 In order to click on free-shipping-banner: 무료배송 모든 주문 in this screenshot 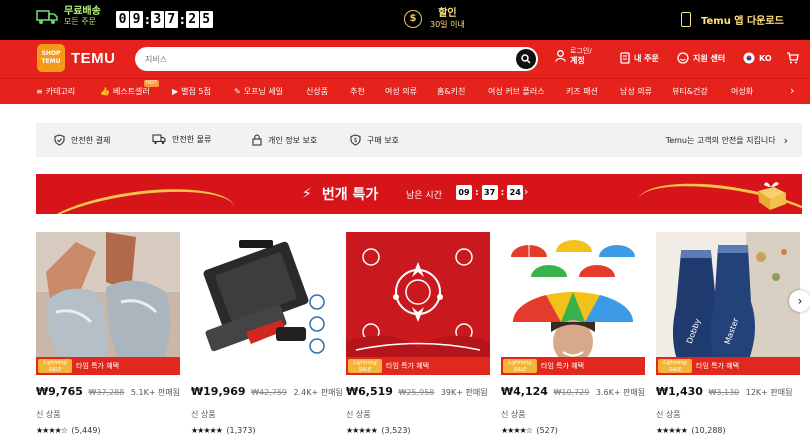, I will do `click(68, 17)`.